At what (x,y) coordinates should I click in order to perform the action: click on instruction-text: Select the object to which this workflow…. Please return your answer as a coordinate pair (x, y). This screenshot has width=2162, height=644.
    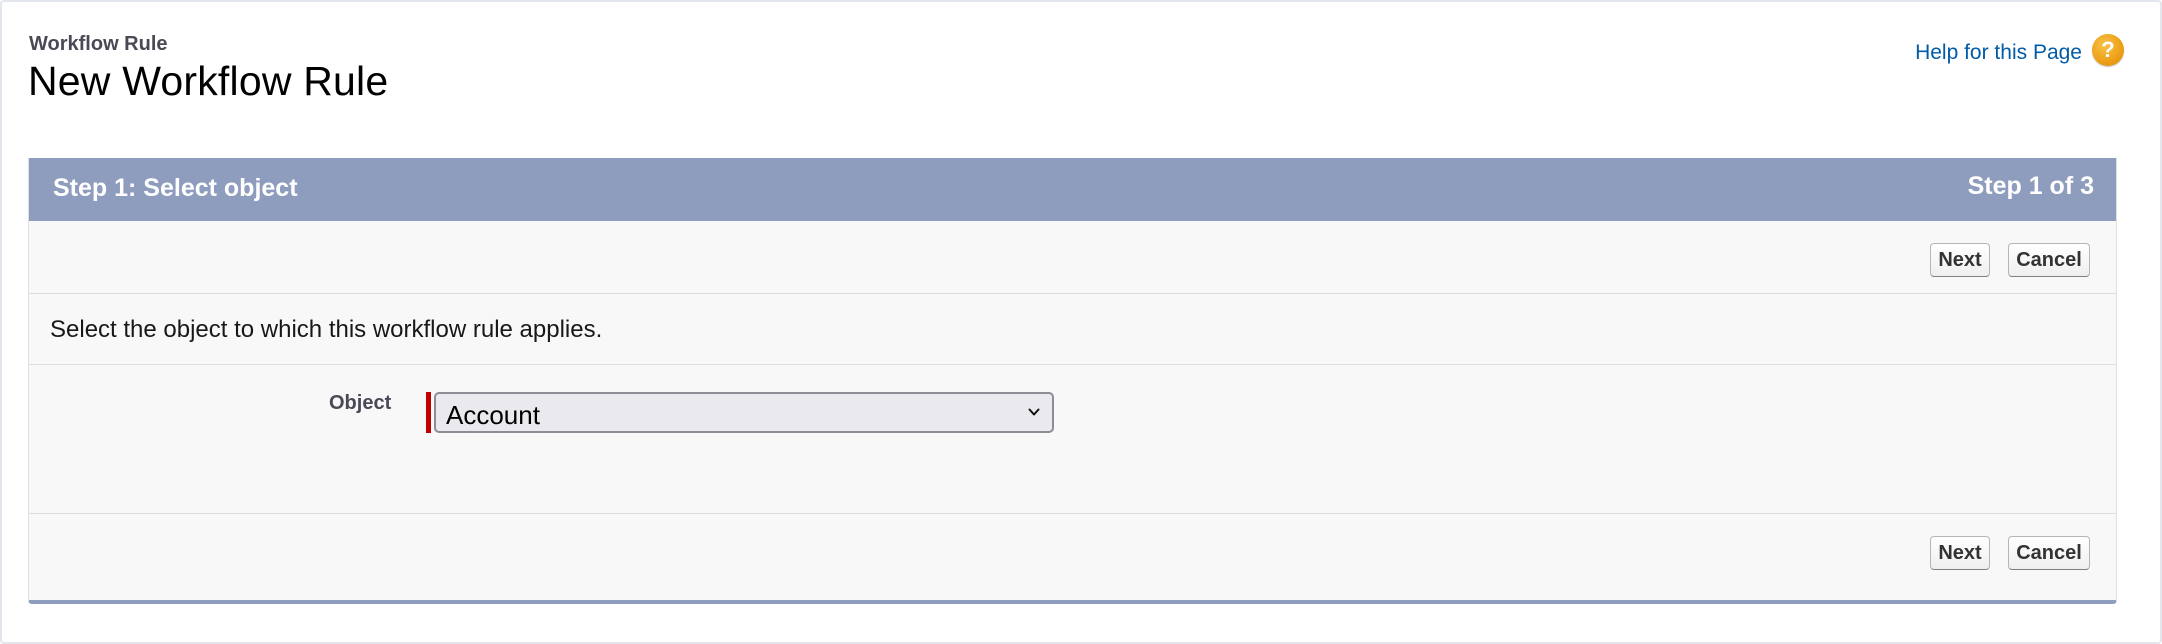
    Looking at the image, I should click on (326, 329).